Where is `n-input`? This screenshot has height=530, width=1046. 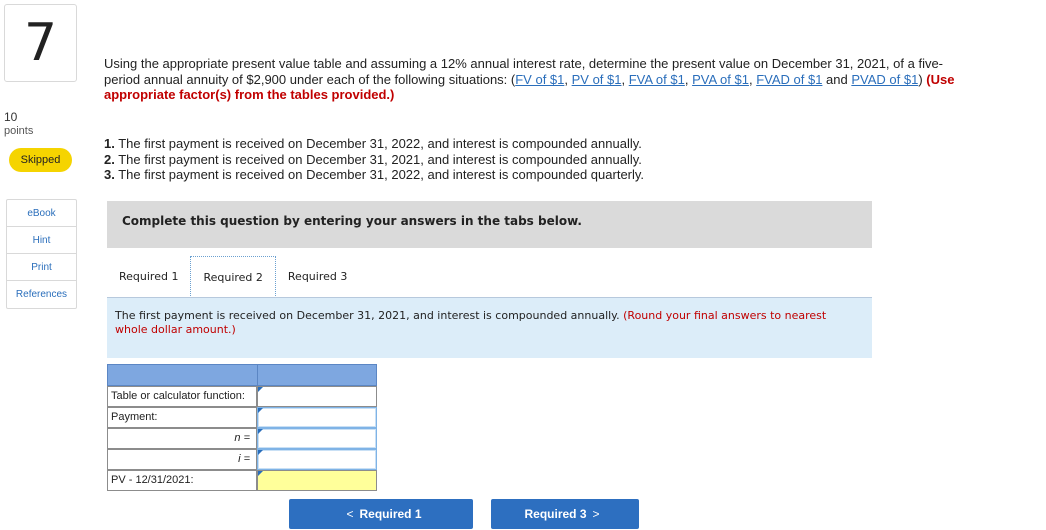
n-input is located at coordinates (317, 438).